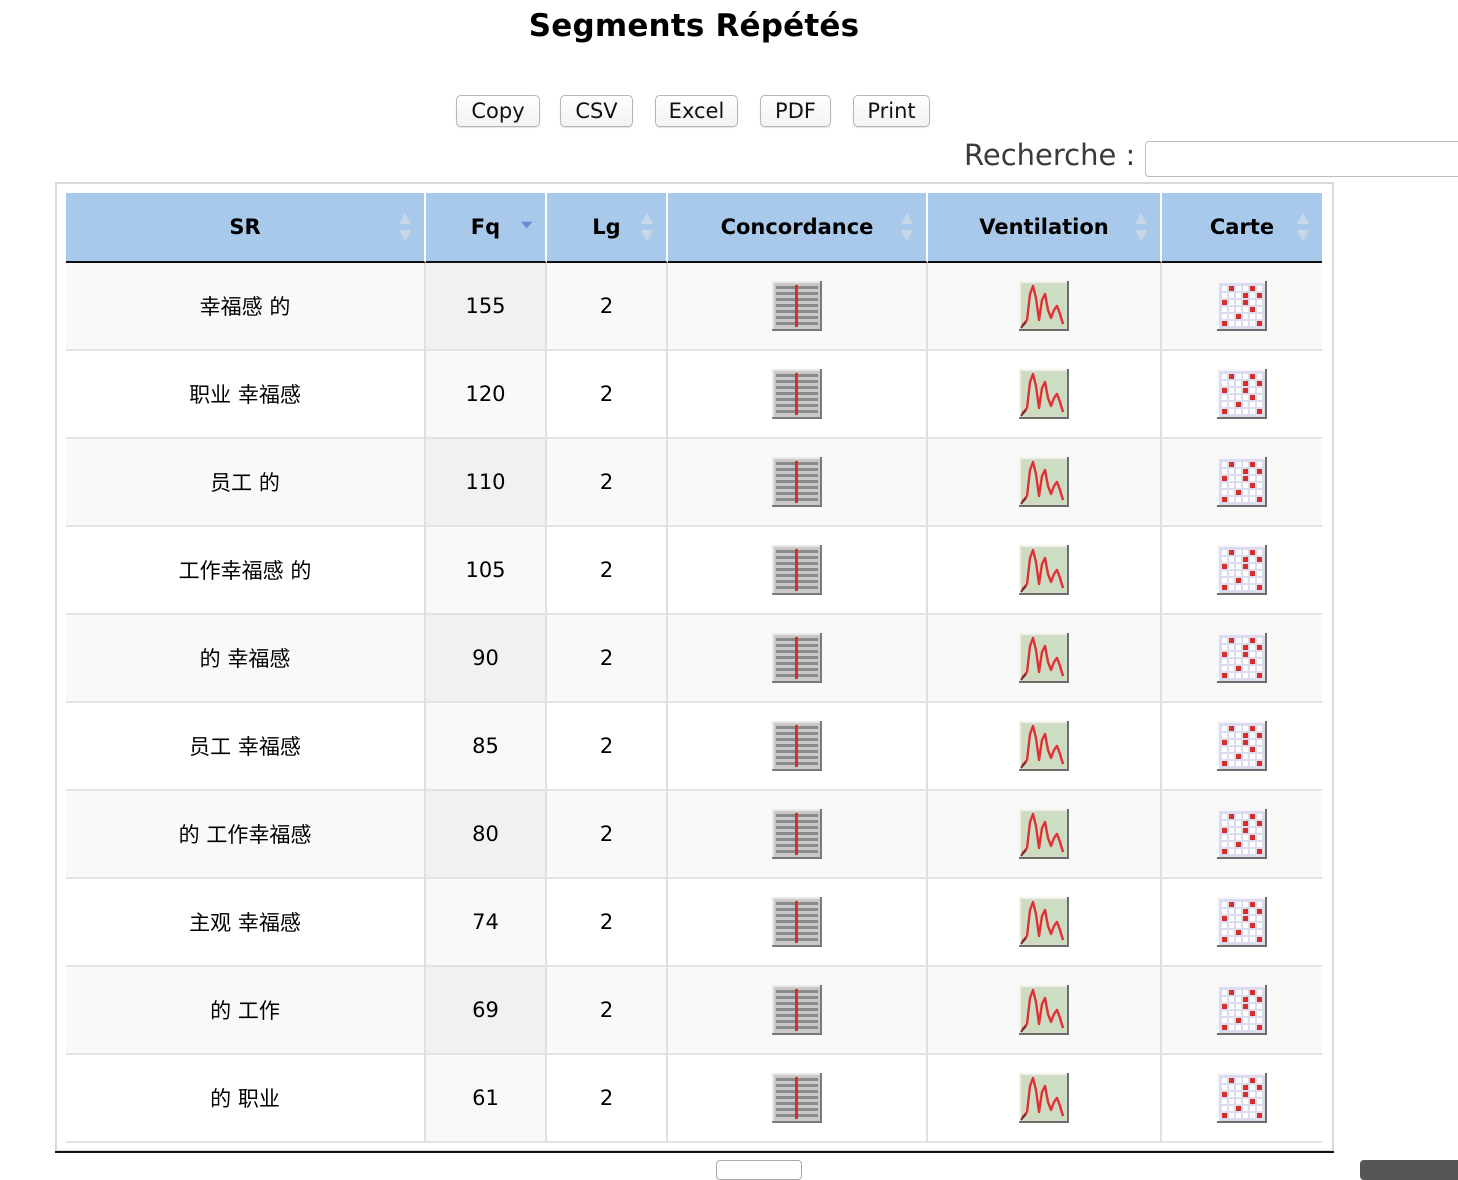 This screenshot has width=1458, height=1180. What do you see at coordinates (1301, 159) in the screenshot?
I see `search-input` at bounding box center [1301, 159].